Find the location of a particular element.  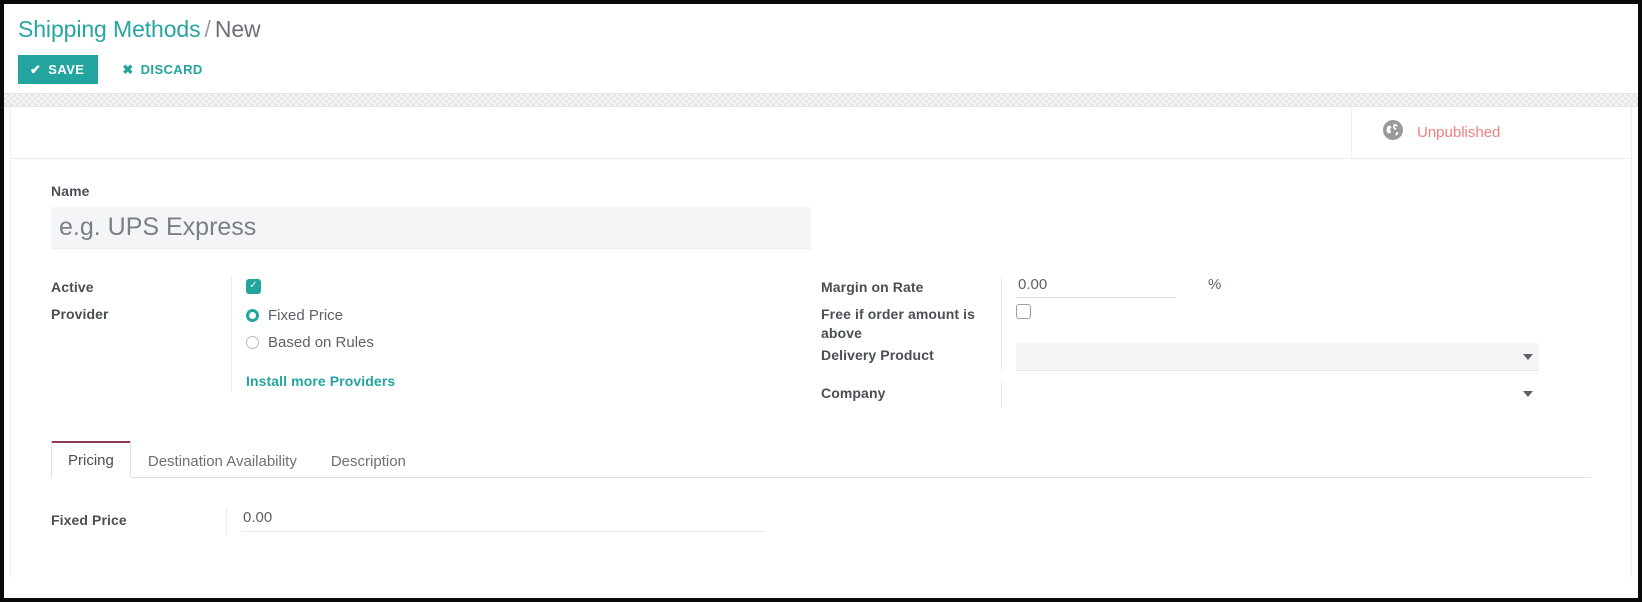

free-if-order-amount-row: Free if order amount is above is located at coordinates (1206, 322).